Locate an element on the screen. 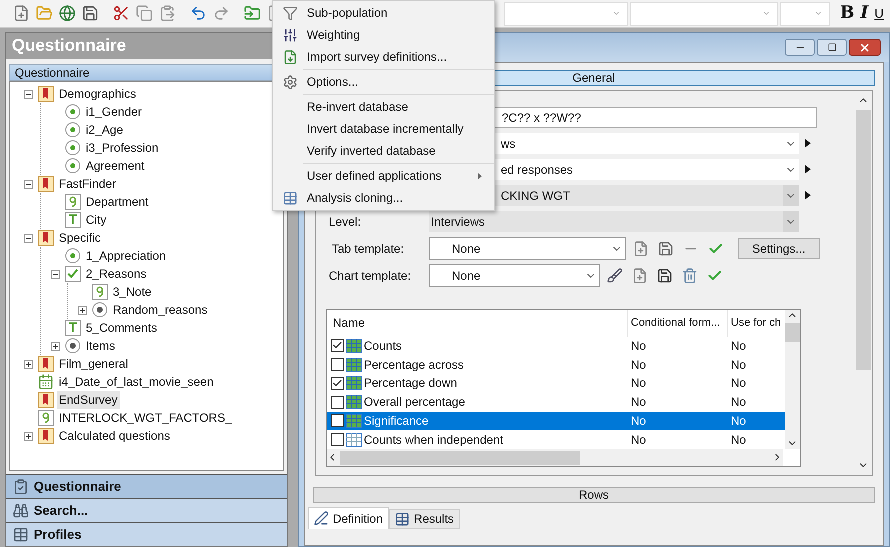 The width and height of the screenshot is (890, 547). scissors-icon is located at coordinates (121, 13).